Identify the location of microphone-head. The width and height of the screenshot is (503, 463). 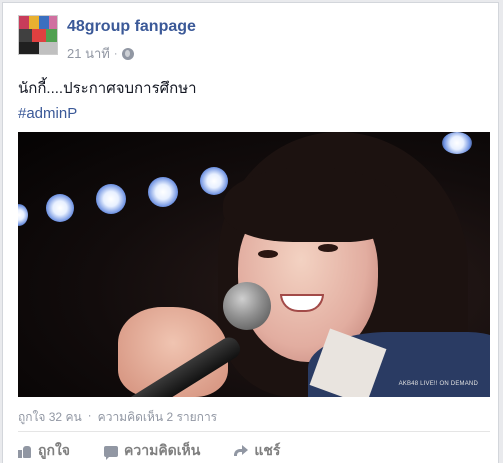
(247, 306).